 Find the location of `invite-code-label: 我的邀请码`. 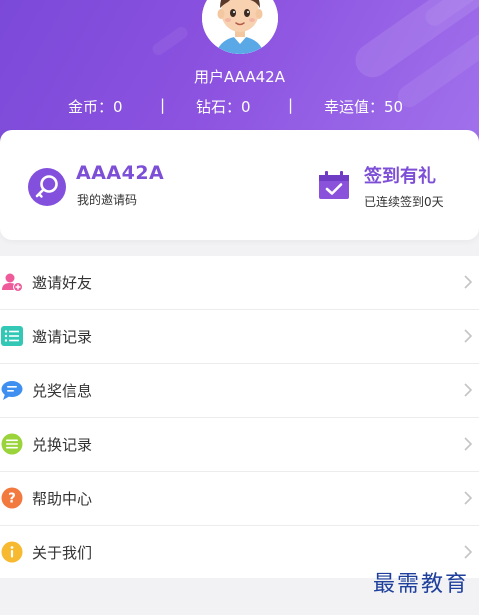

invite-code-label: 我的邀请码 is located at coordinates (107, 200).